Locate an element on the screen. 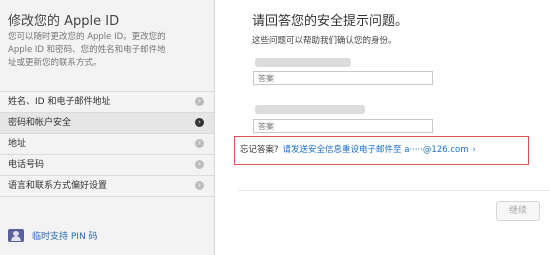 Image resolution: width=550 pixels, height=255 pixels. answer-2-input is located at coordinates (343, 126).